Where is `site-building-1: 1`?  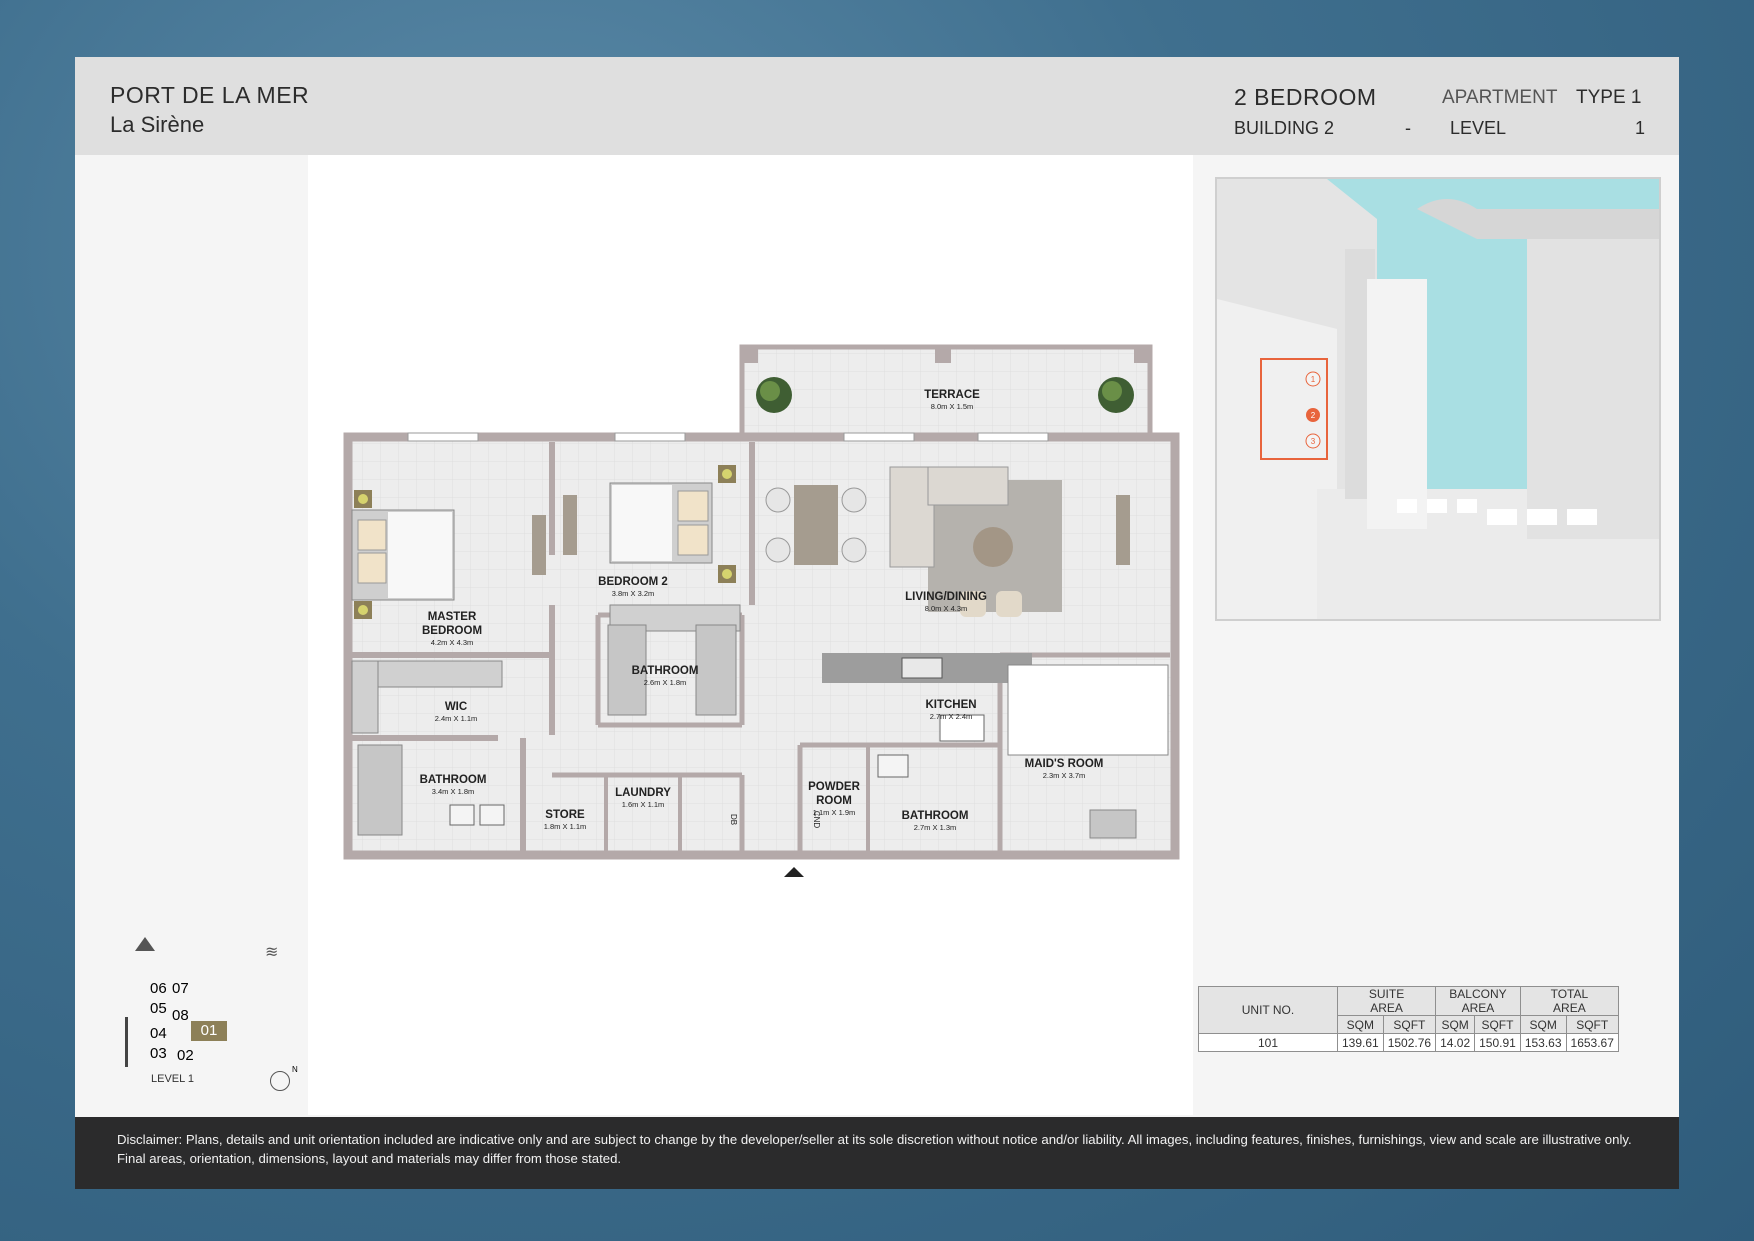
site-building-1: 1 is located at coordinates (1313, 379).